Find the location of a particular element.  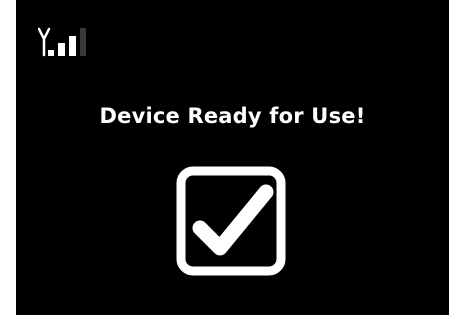

antenna-icon is located at coordinates (44, 42).